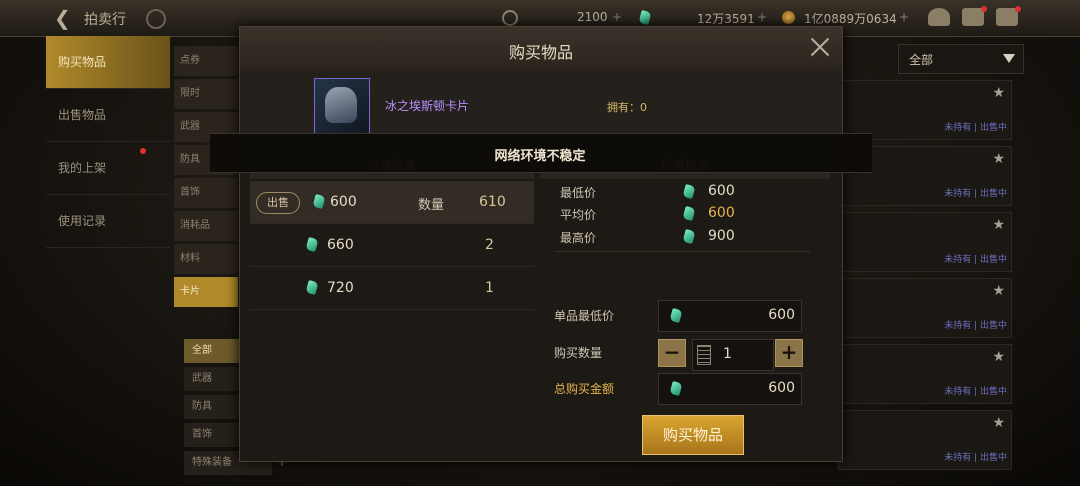 This screenshot has width=1080, height=486. Describe the element at coordinates (730, 389) in the screenshot. I see `total-price-field: 600` at that location.